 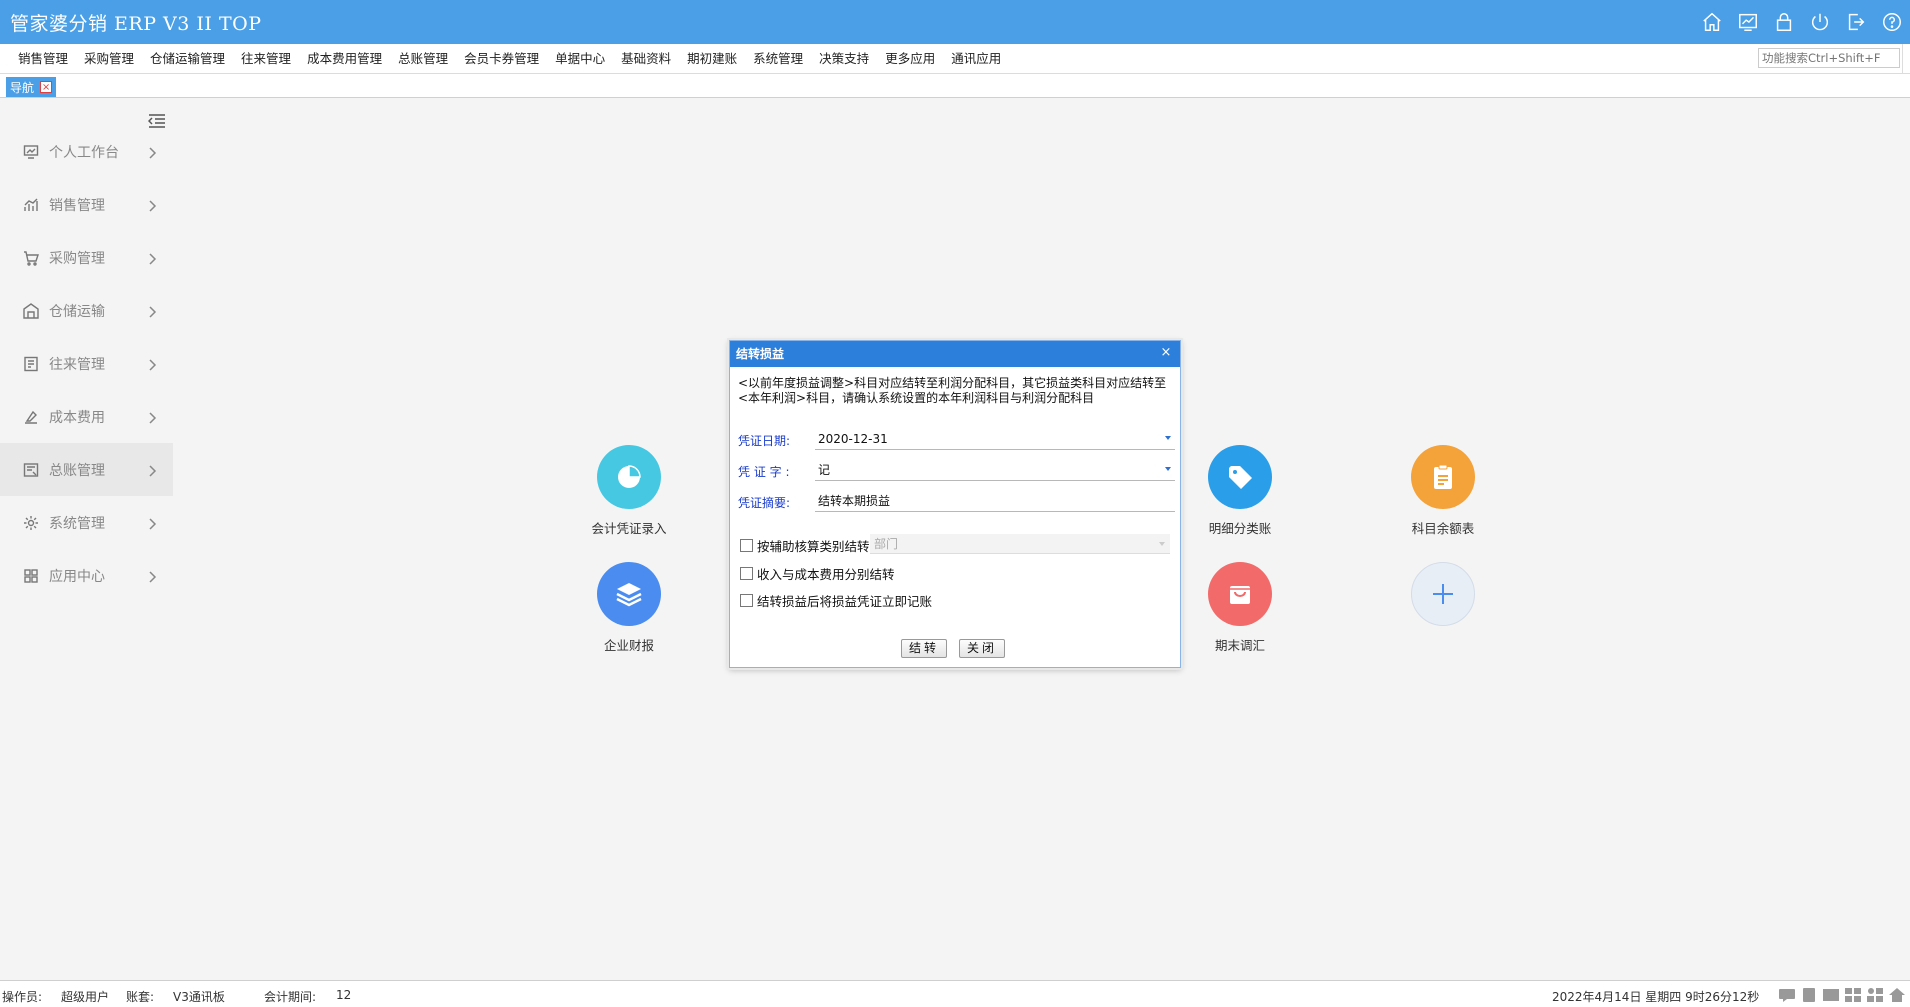 I want to click on menu-communication: 通讯应用, so click(x=976, y=59).